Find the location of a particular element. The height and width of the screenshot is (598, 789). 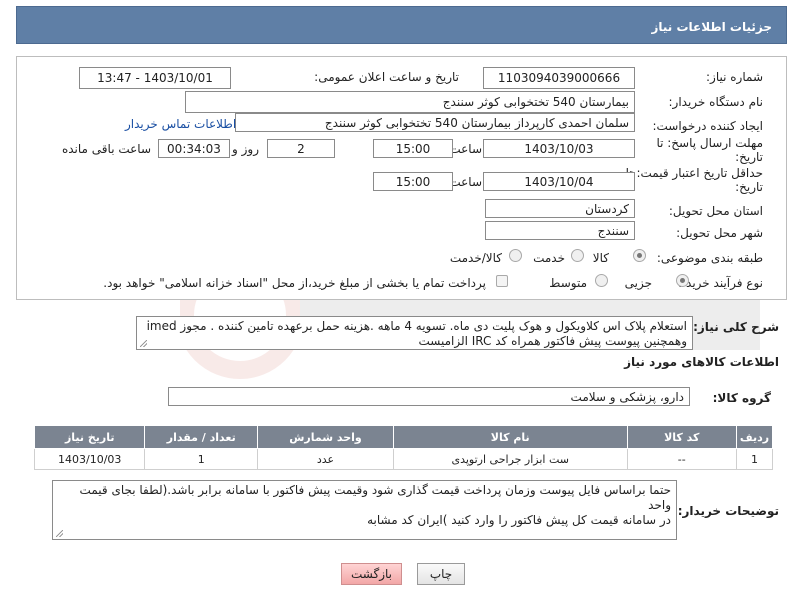

cell-need-date: 1403/10/03 is located at coordinates (89, 459).